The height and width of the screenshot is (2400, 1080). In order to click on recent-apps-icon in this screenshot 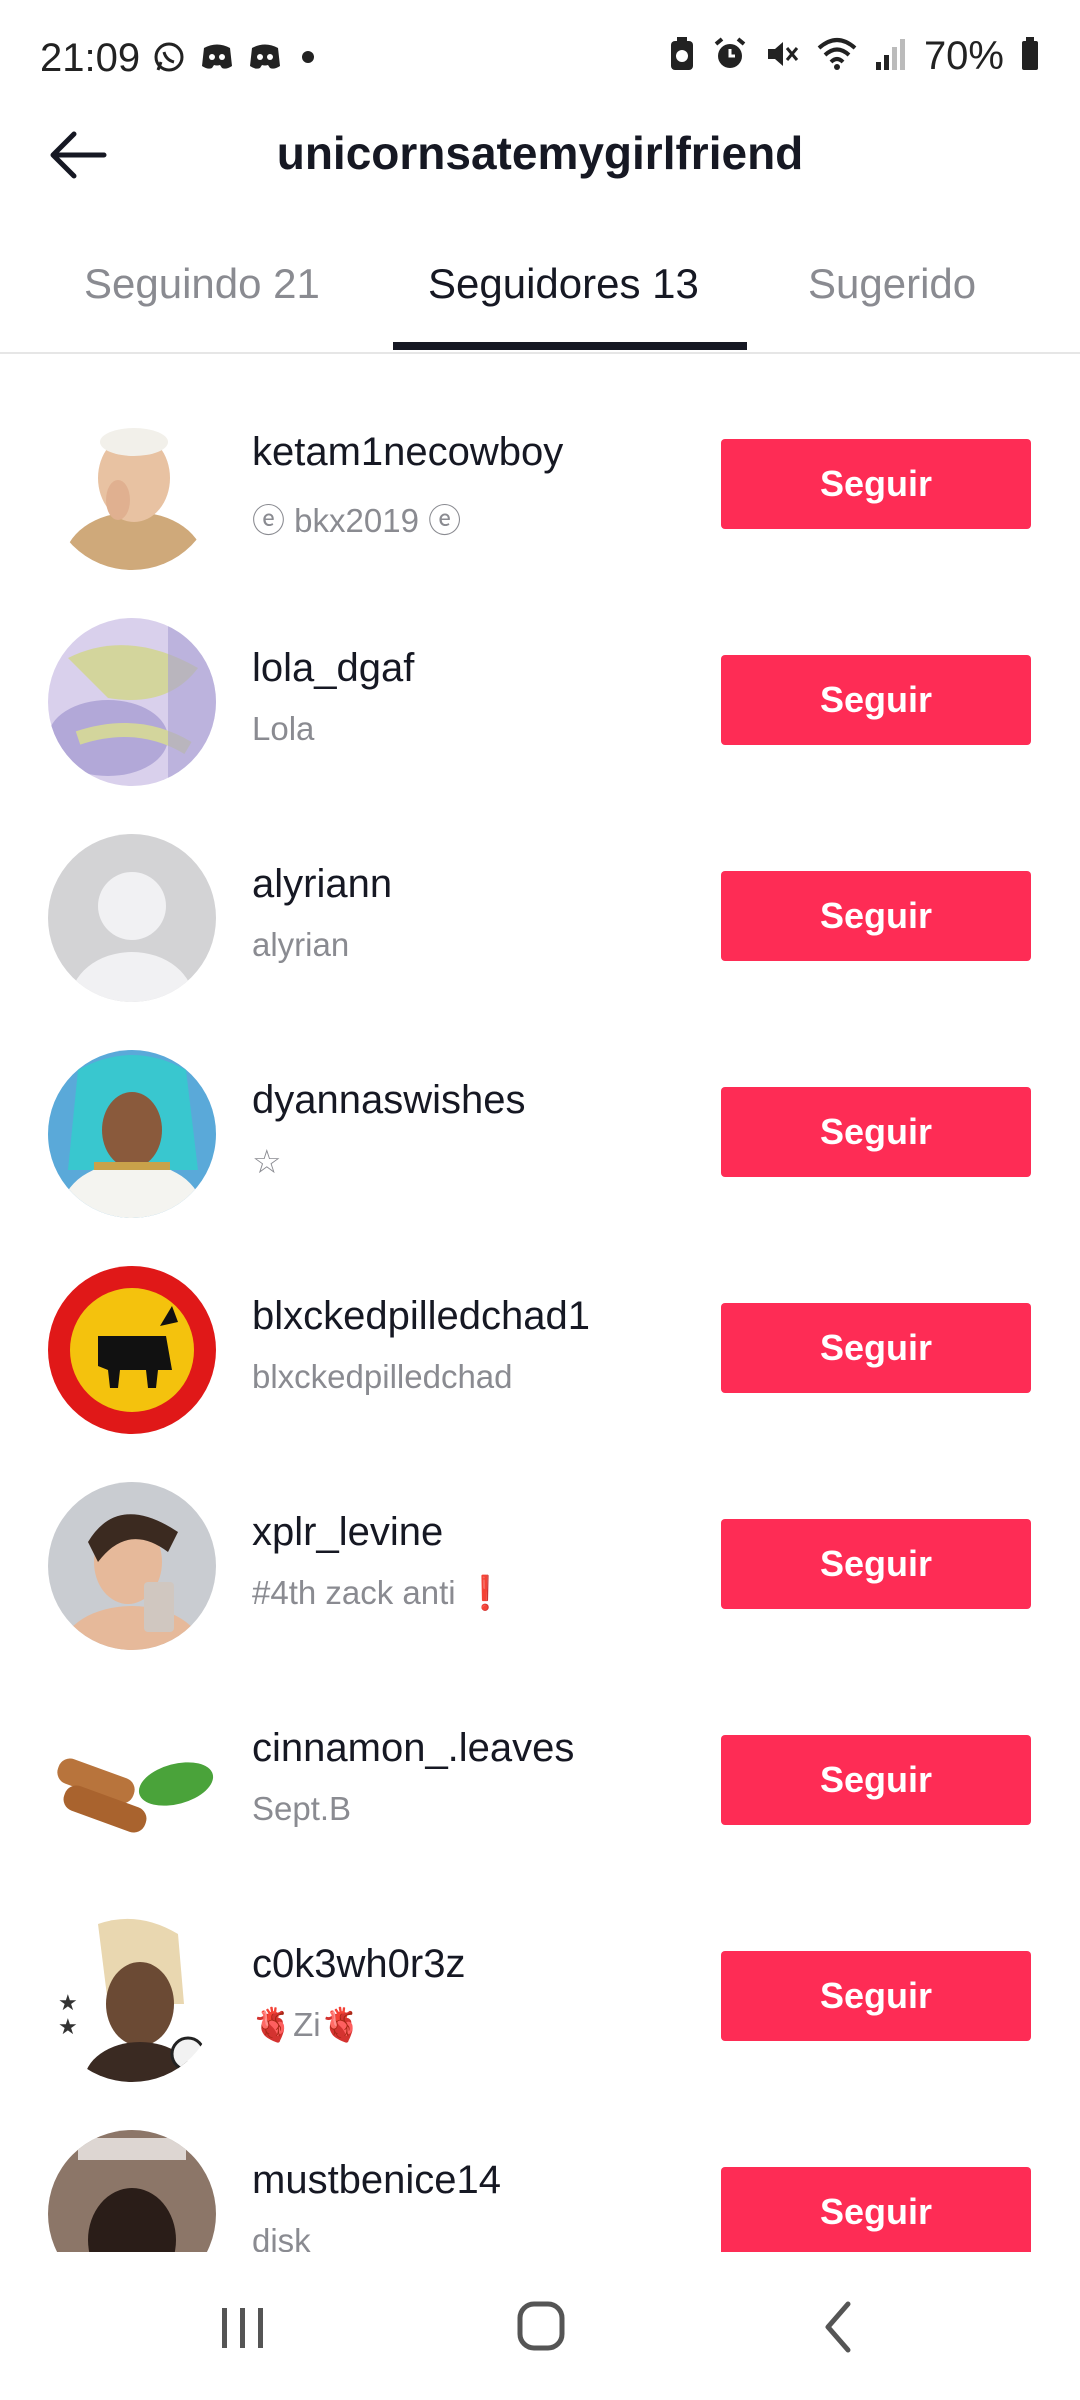, I will do `click(242, 2328)`.